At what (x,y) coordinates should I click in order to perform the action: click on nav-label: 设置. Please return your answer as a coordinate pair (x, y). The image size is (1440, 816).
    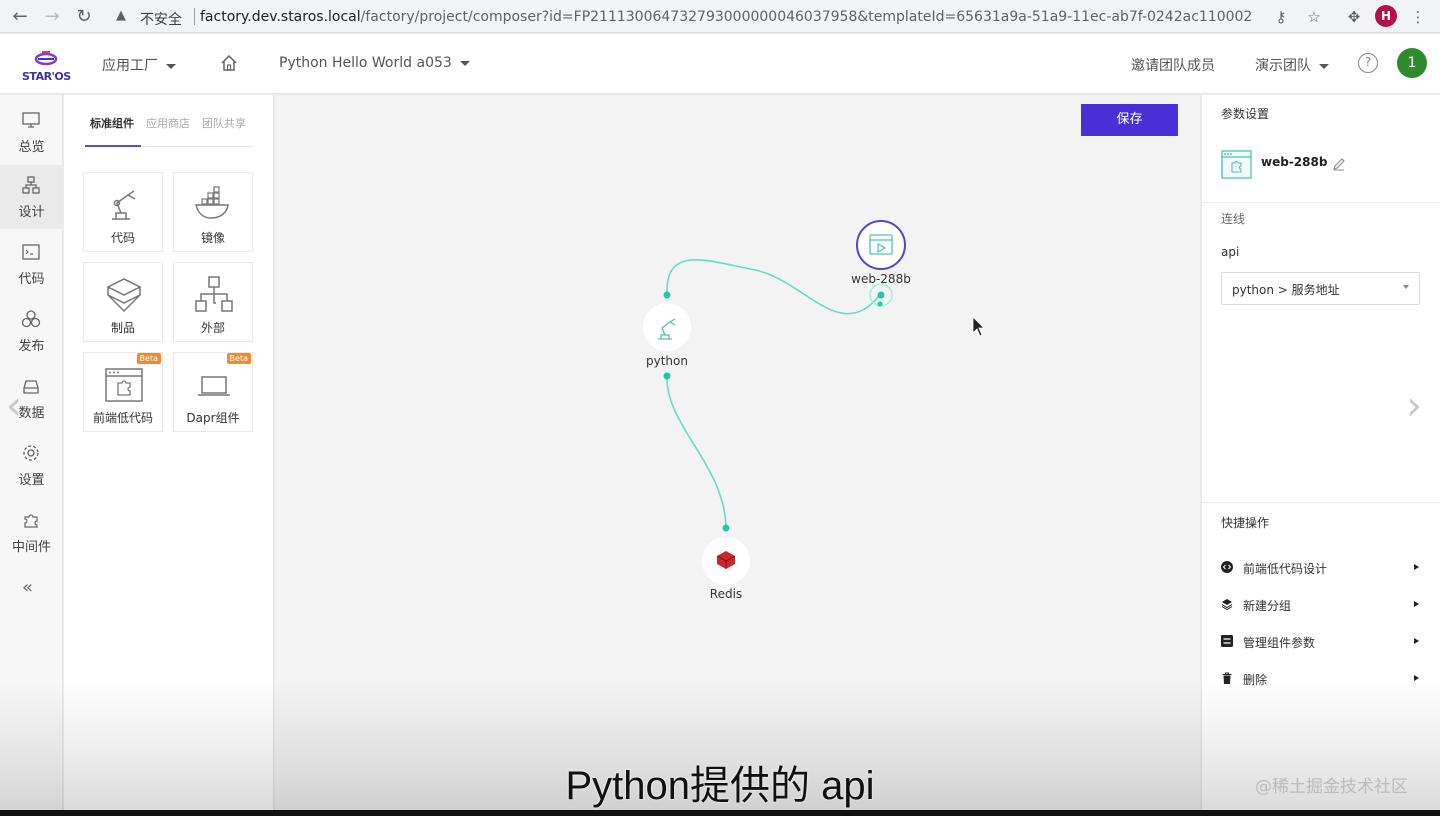
    Looking at the image, I should click on (31, 480).